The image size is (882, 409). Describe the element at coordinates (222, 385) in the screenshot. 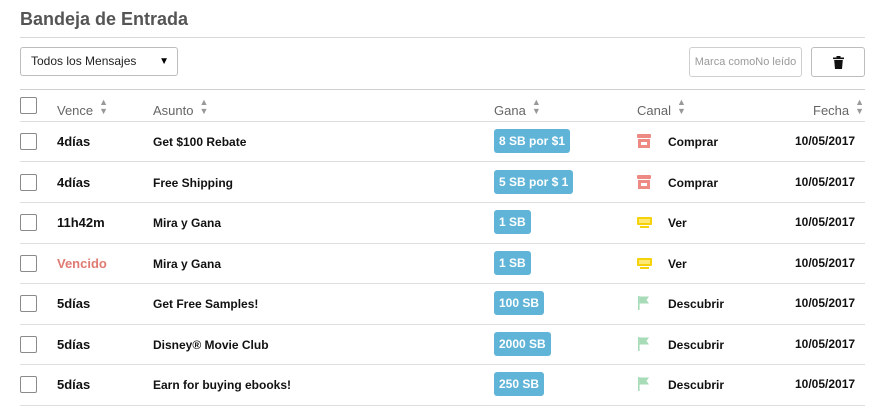

I see `subject-cell: Earn for buying ebooks!` at that location.